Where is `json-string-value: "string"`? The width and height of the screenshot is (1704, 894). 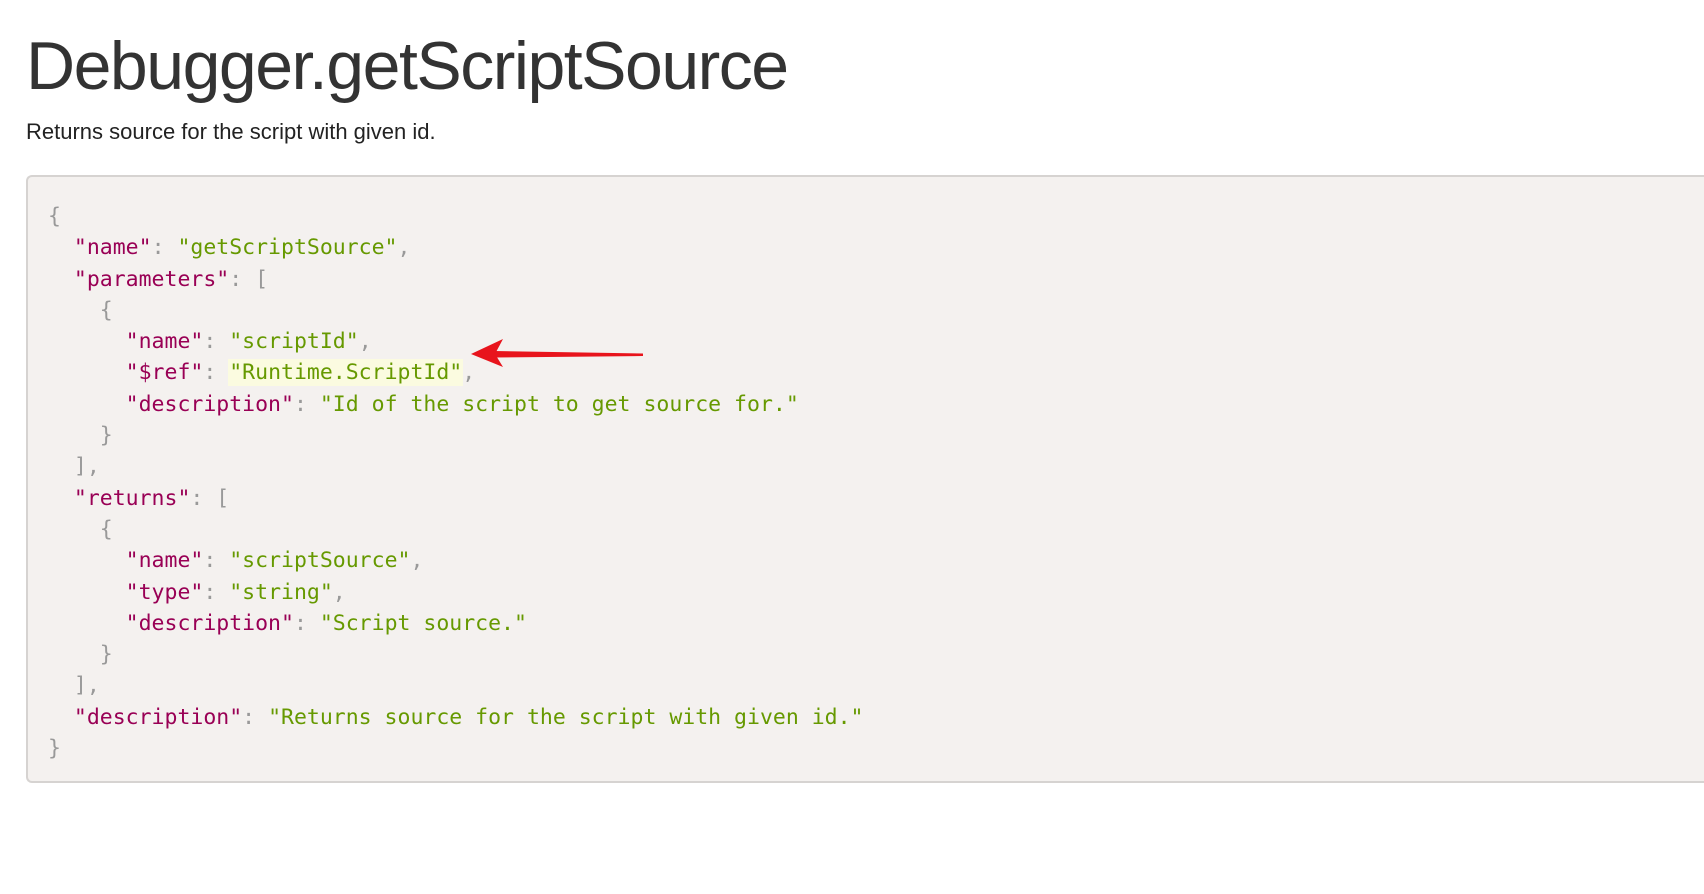
json-string-value: "string" is located at coordinates (281, 592).